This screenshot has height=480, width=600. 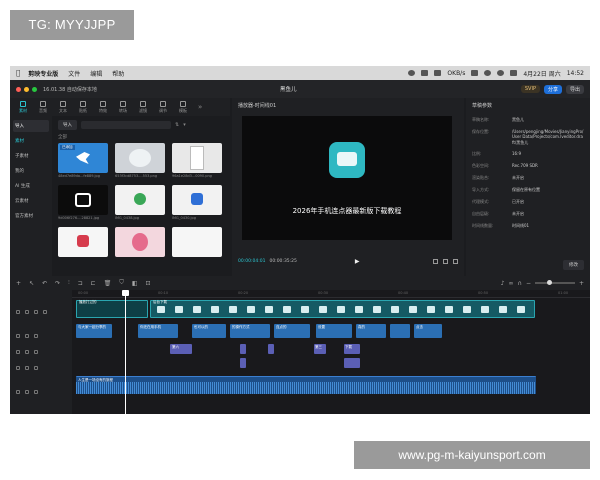 I want to click on tab-adjust: 调节, so click(x=163, y=107).